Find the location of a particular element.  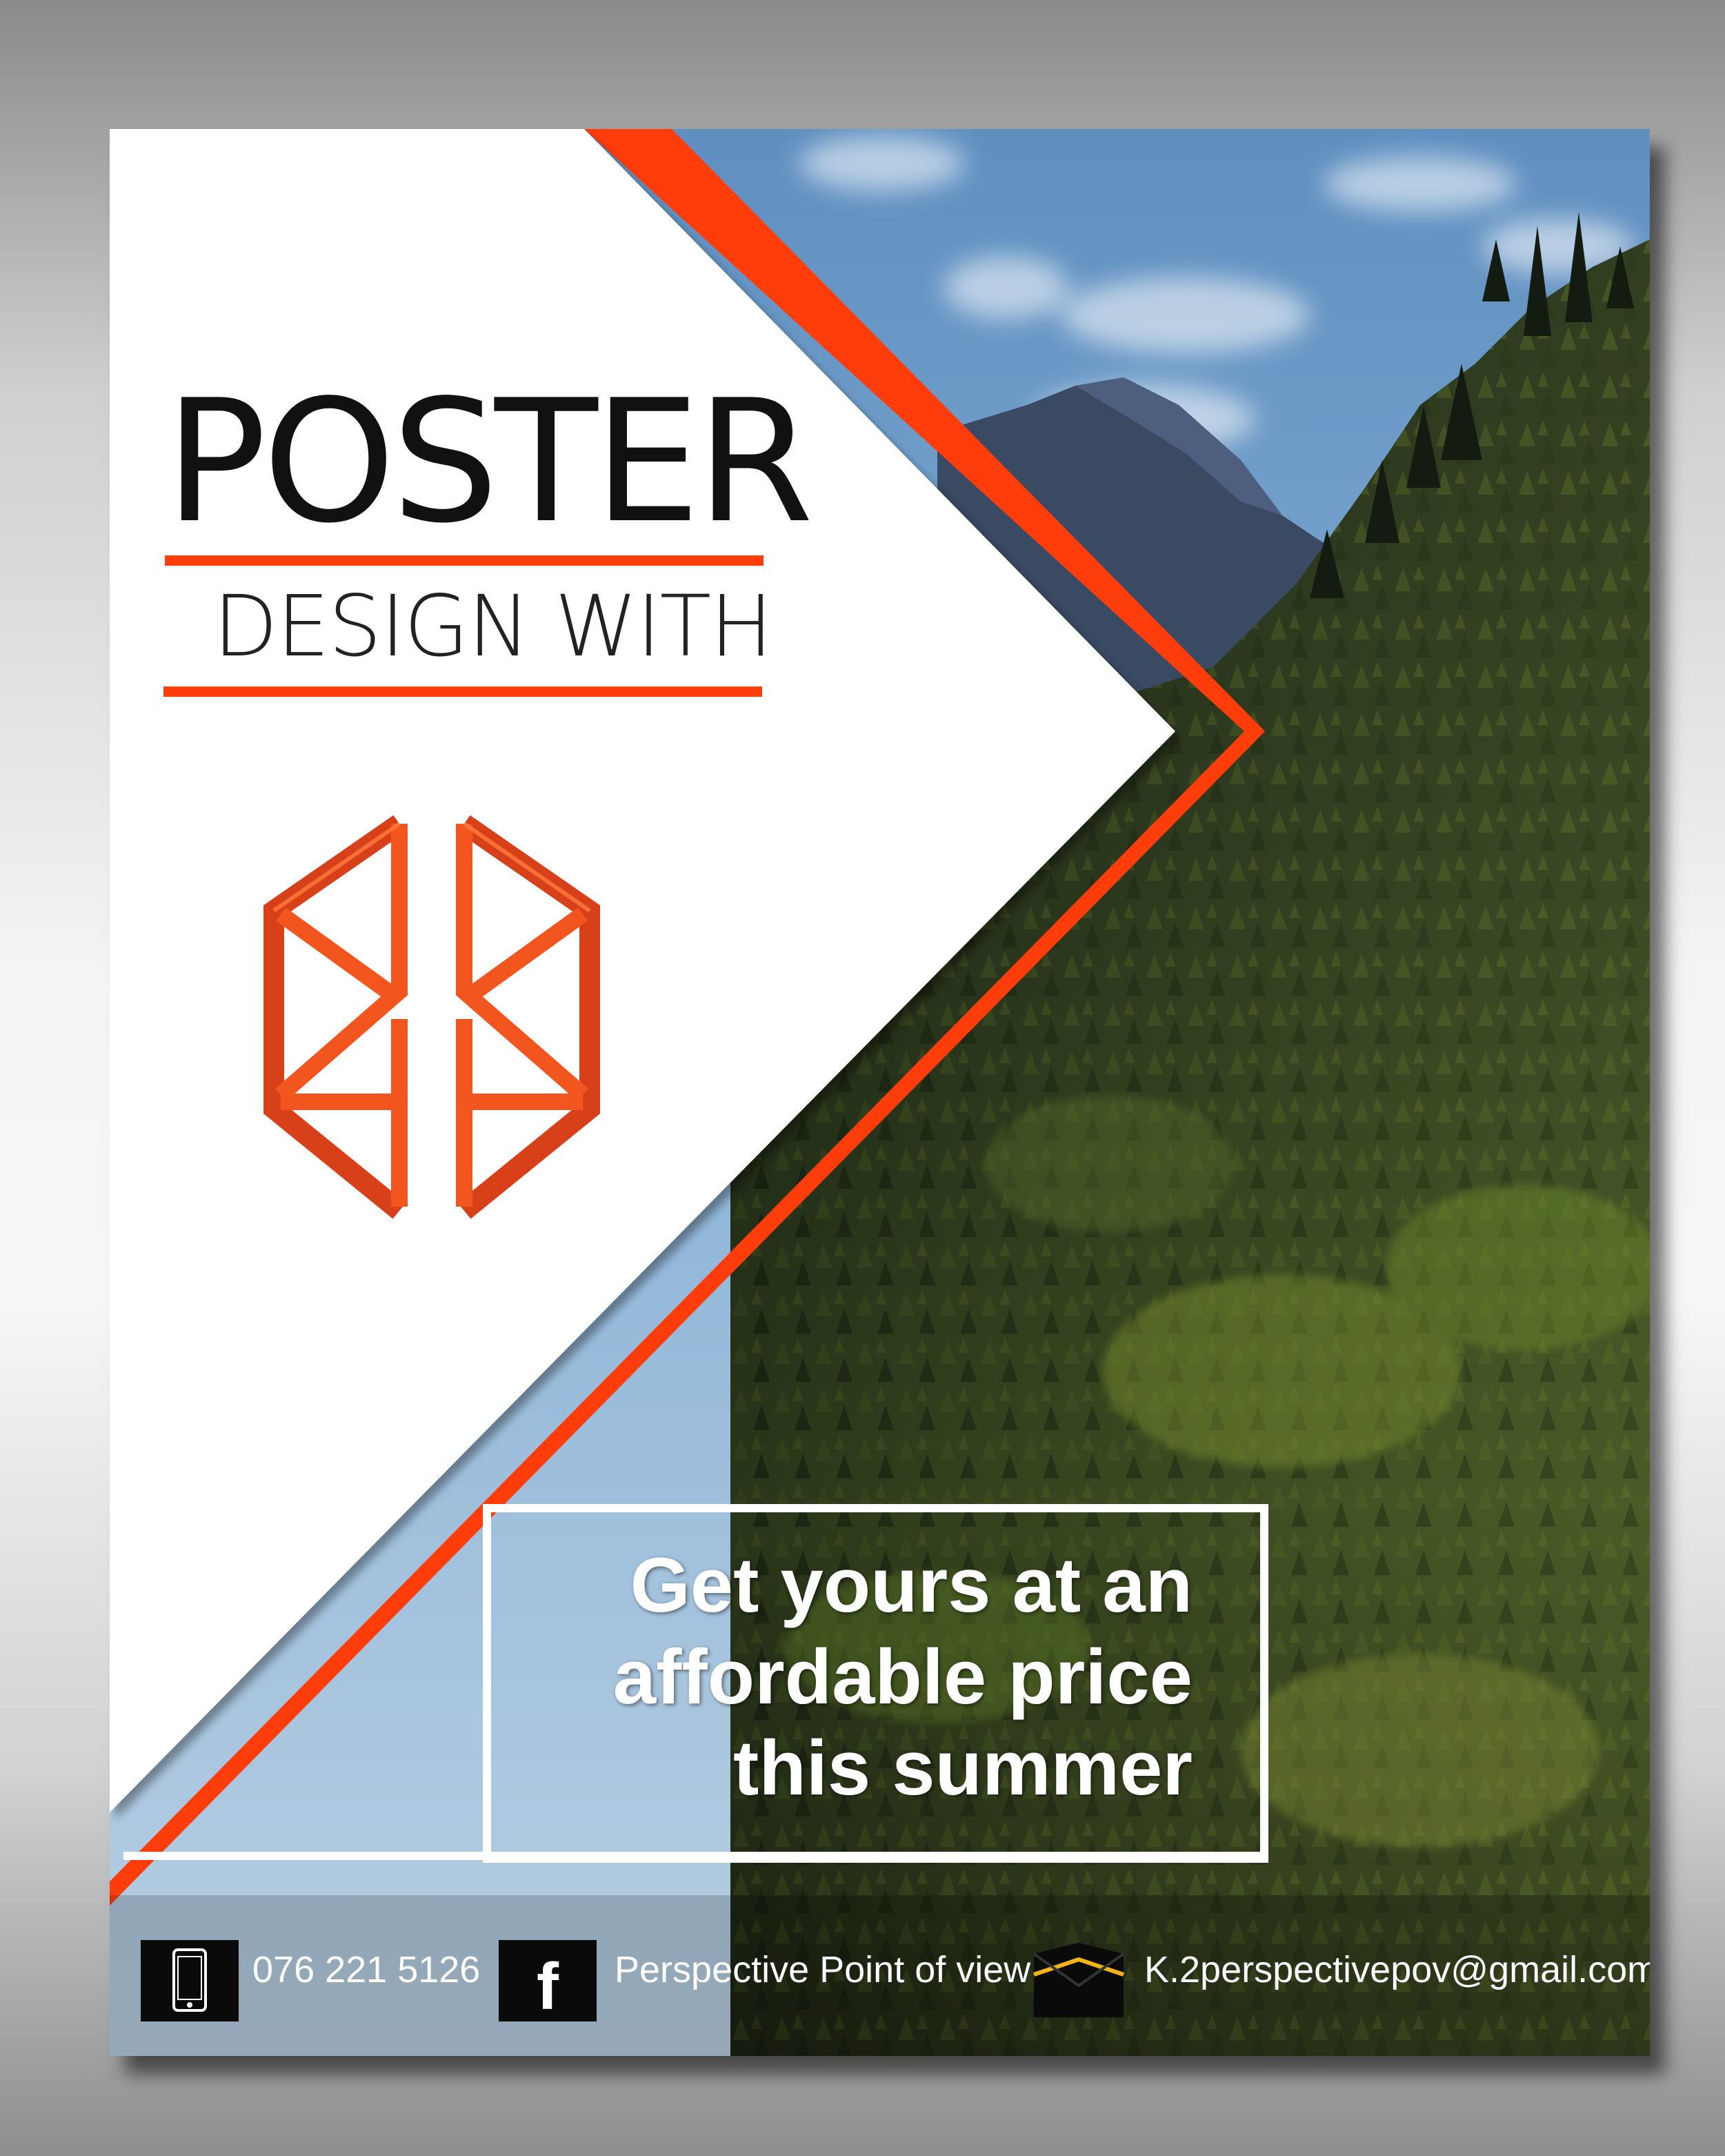

poster-title: POSTER is located at coordinates (490, 462).